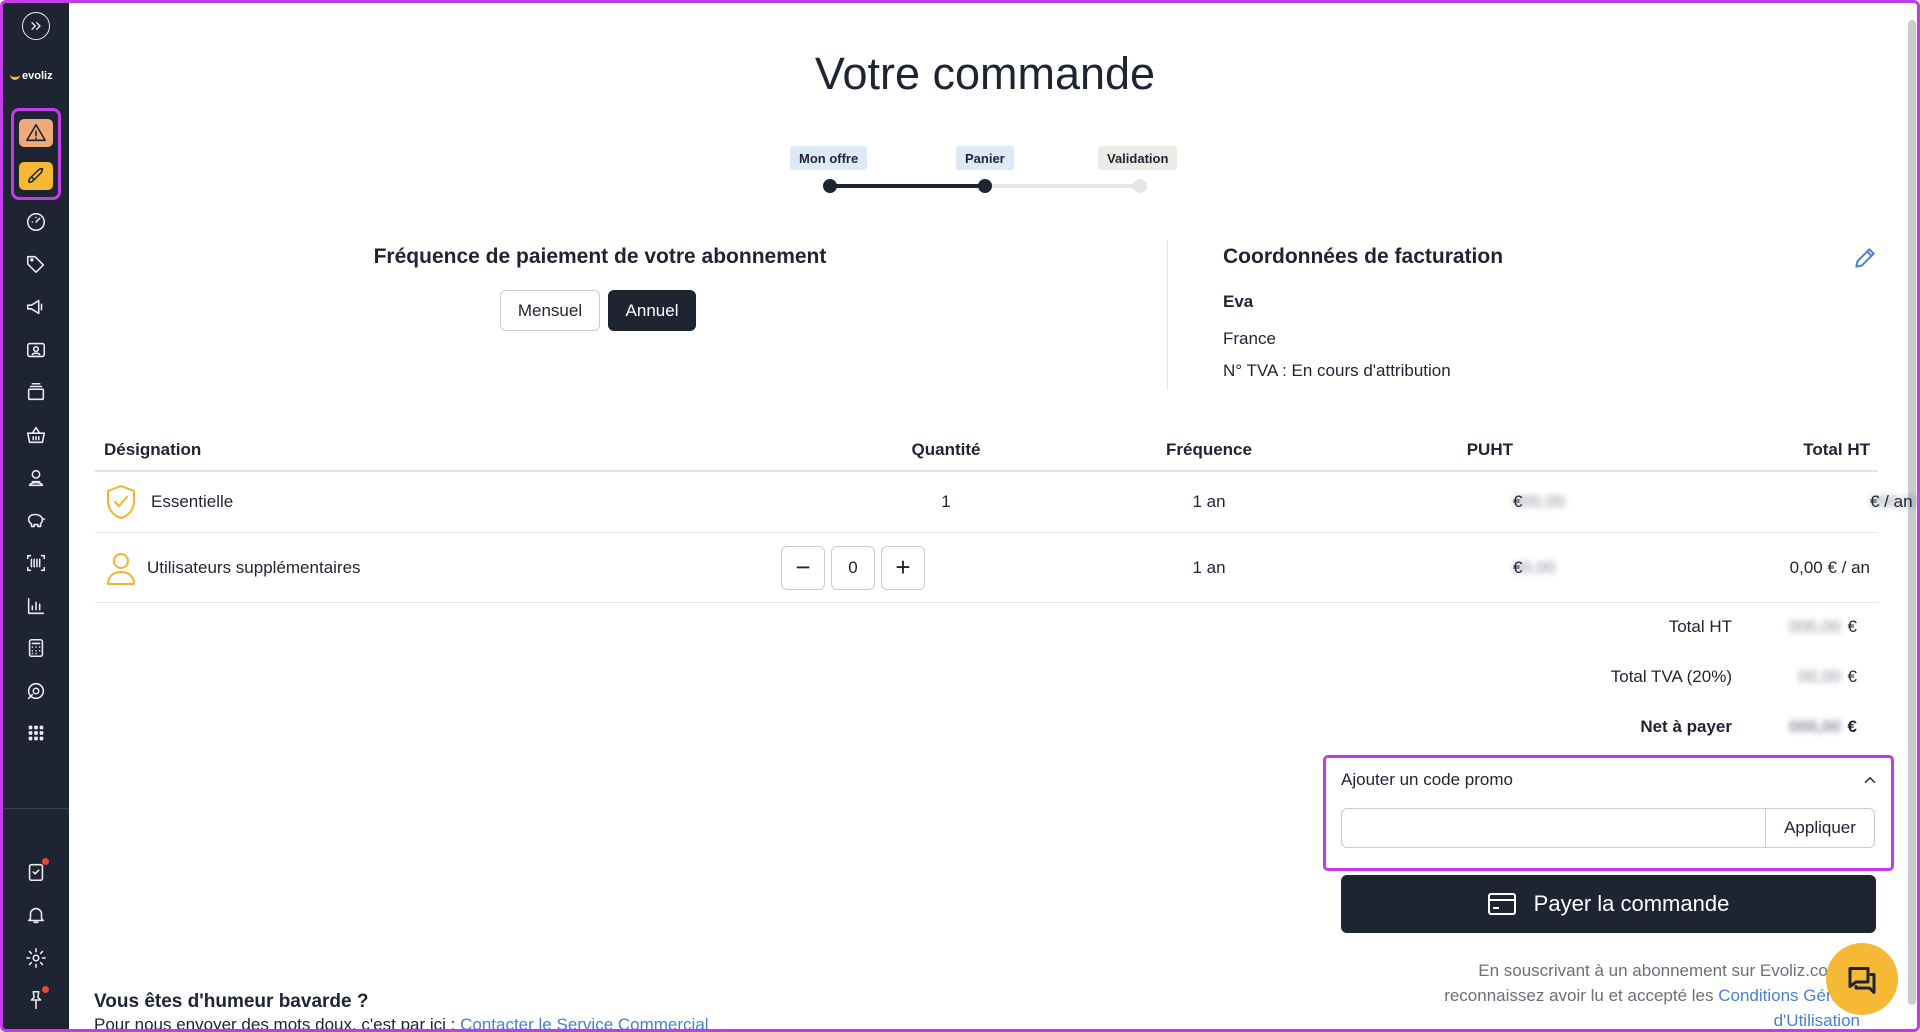  I want to click on archive-icon, so click(36, 392).